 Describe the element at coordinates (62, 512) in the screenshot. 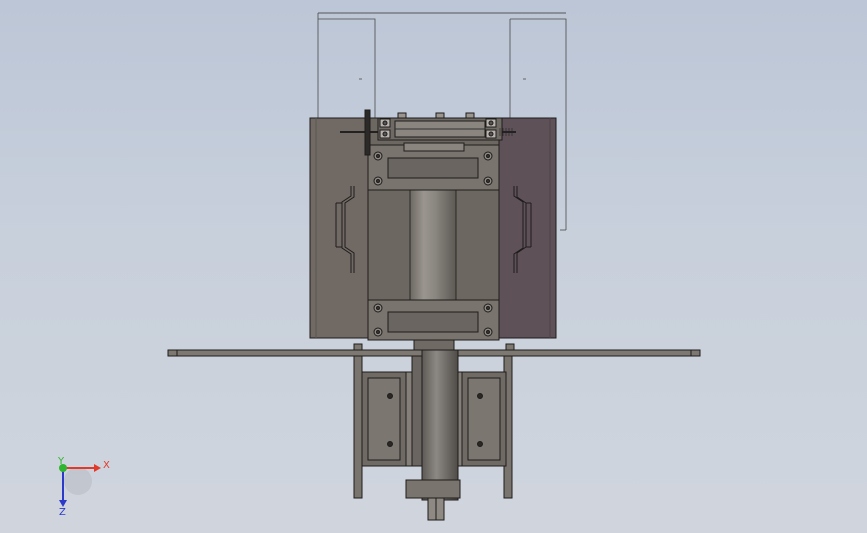

I see `z-axis-label: Z` at that location.